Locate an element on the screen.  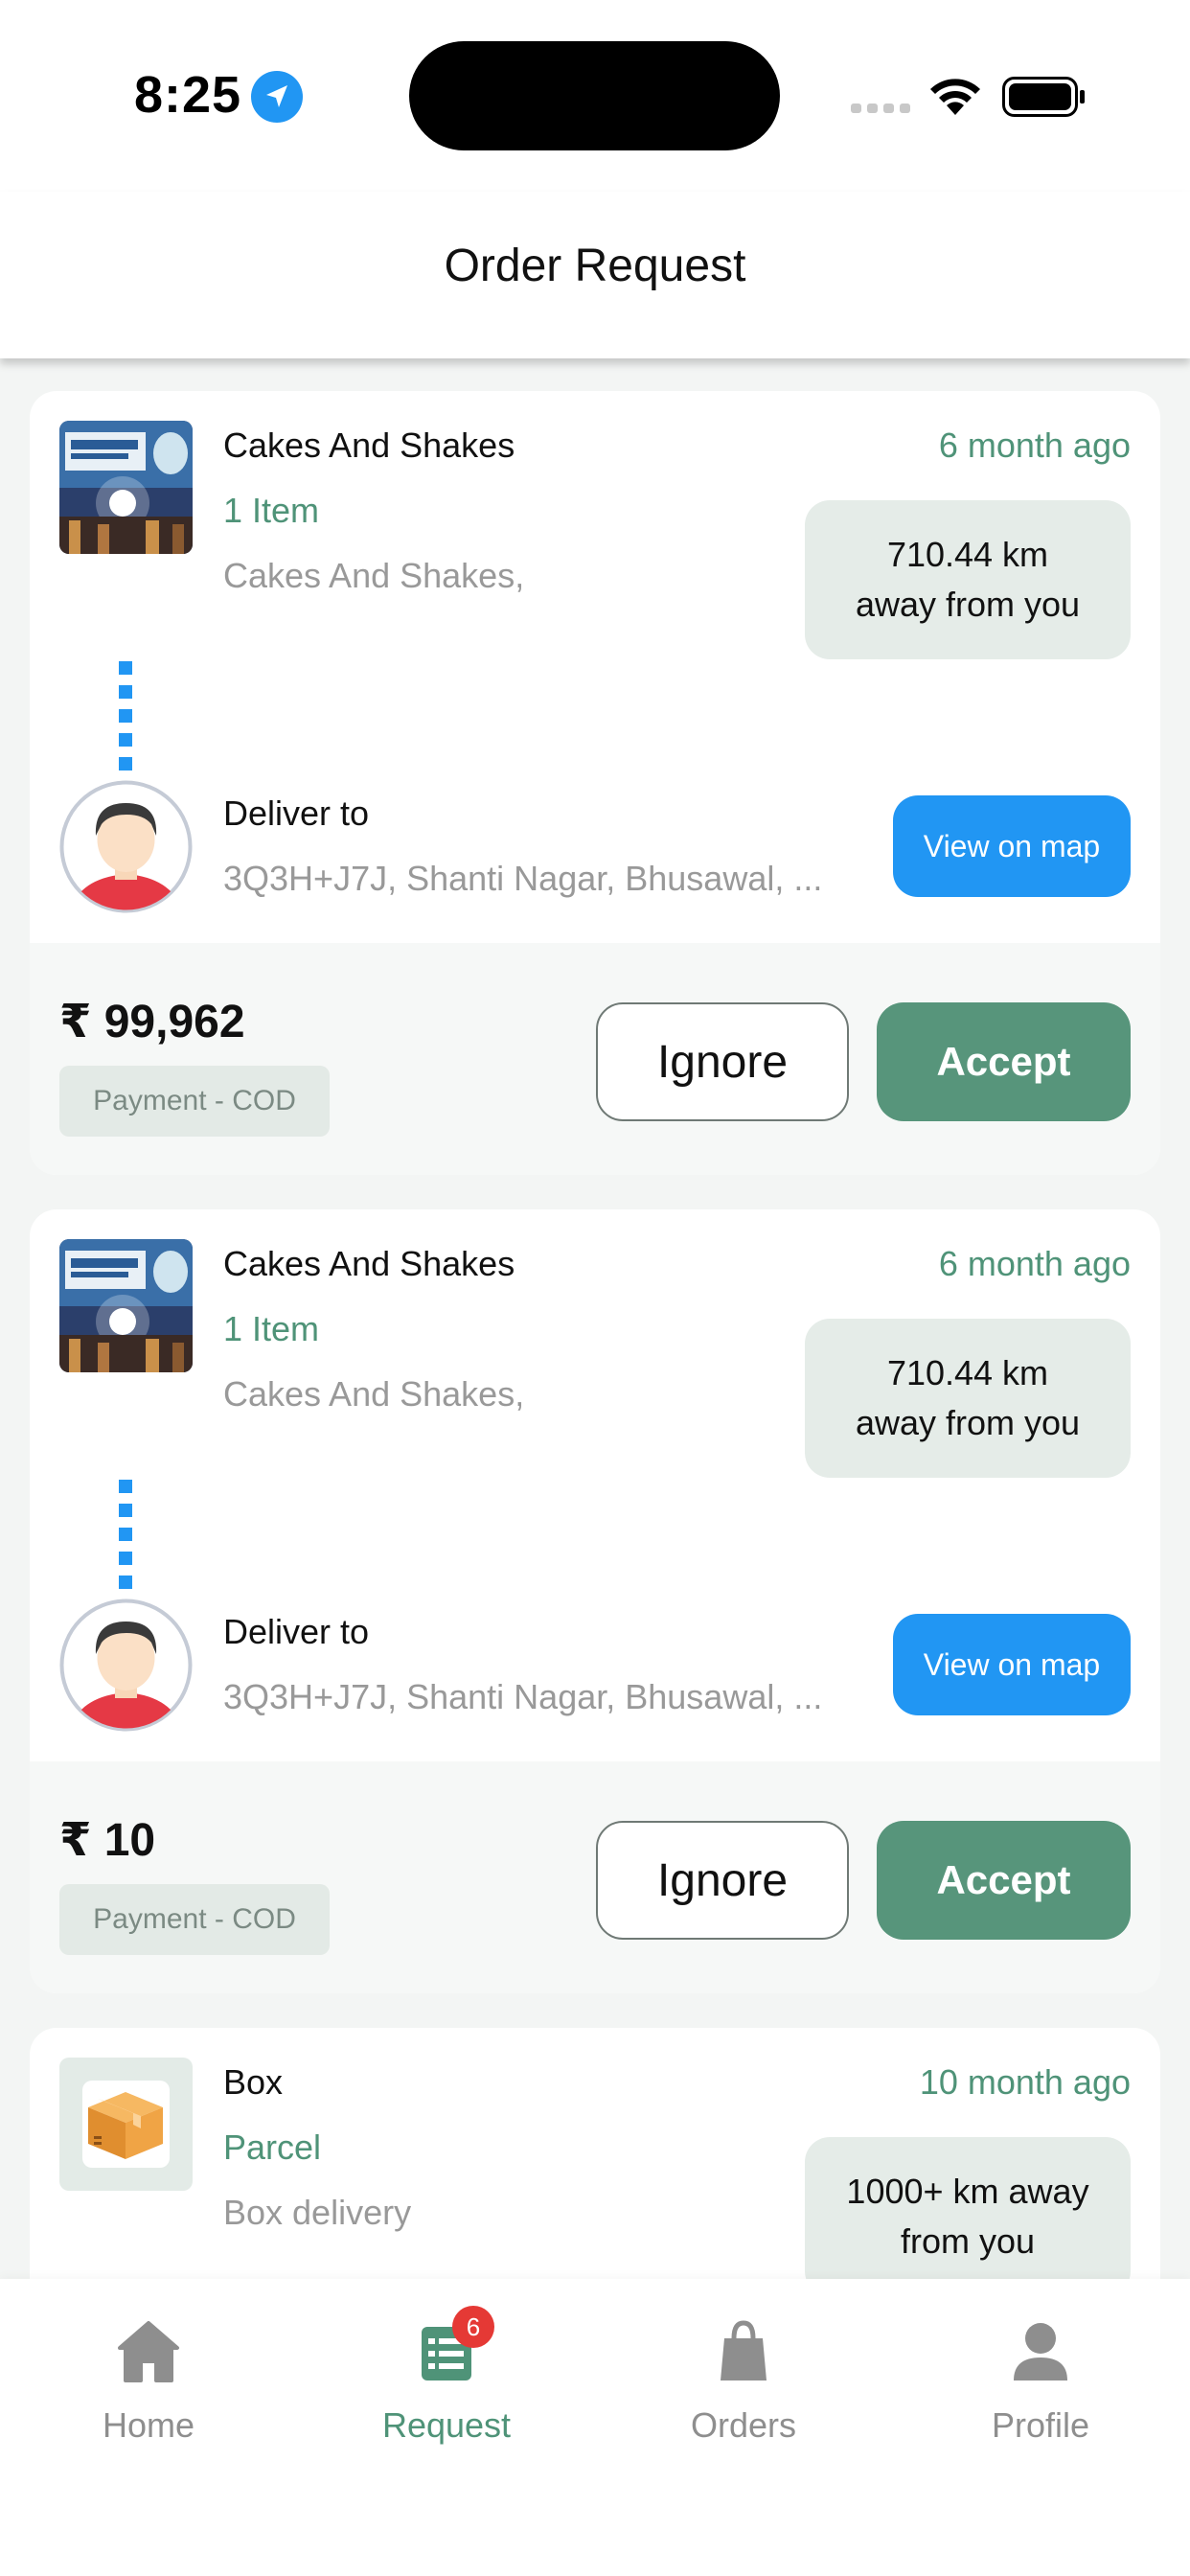
nav-orders: Orders is located at coordinates (744, 2398).